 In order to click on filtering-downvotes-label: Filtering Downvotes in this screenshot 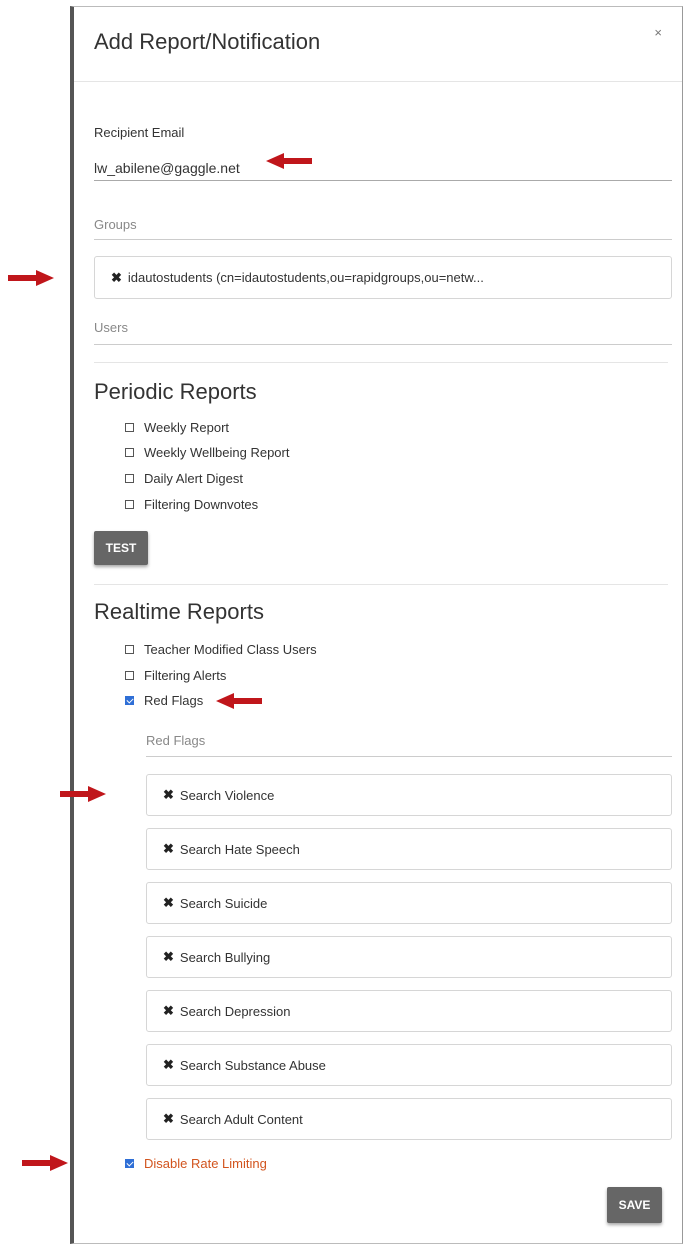, I will do `click(201, 504)`.